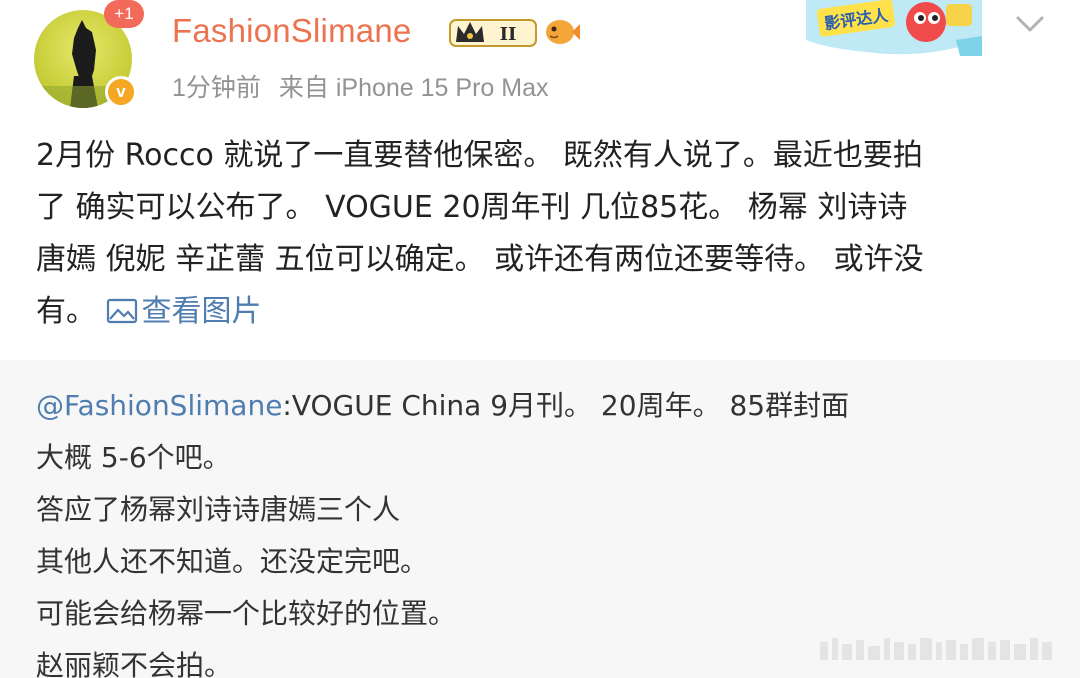 This screenshot has height=678, width=1080. I want to click on verified-icon: v, so click(121, 92).